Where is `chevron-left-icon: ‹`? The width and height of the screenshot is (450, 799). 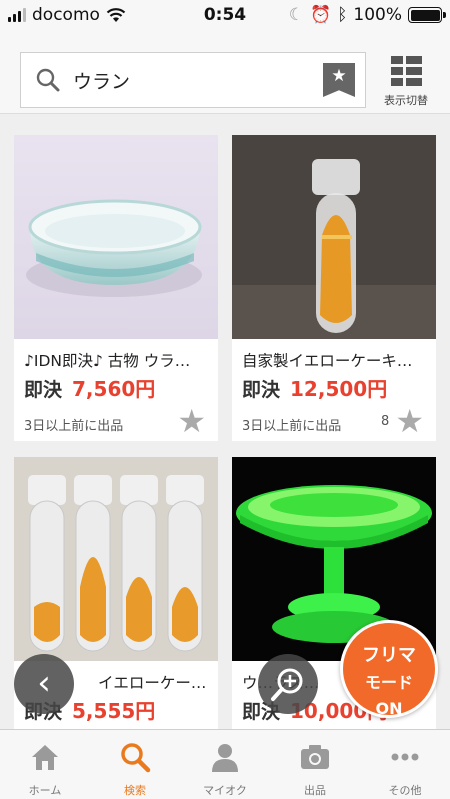
chevron-left-icon: ‹ is located at coordinates (44, 683).